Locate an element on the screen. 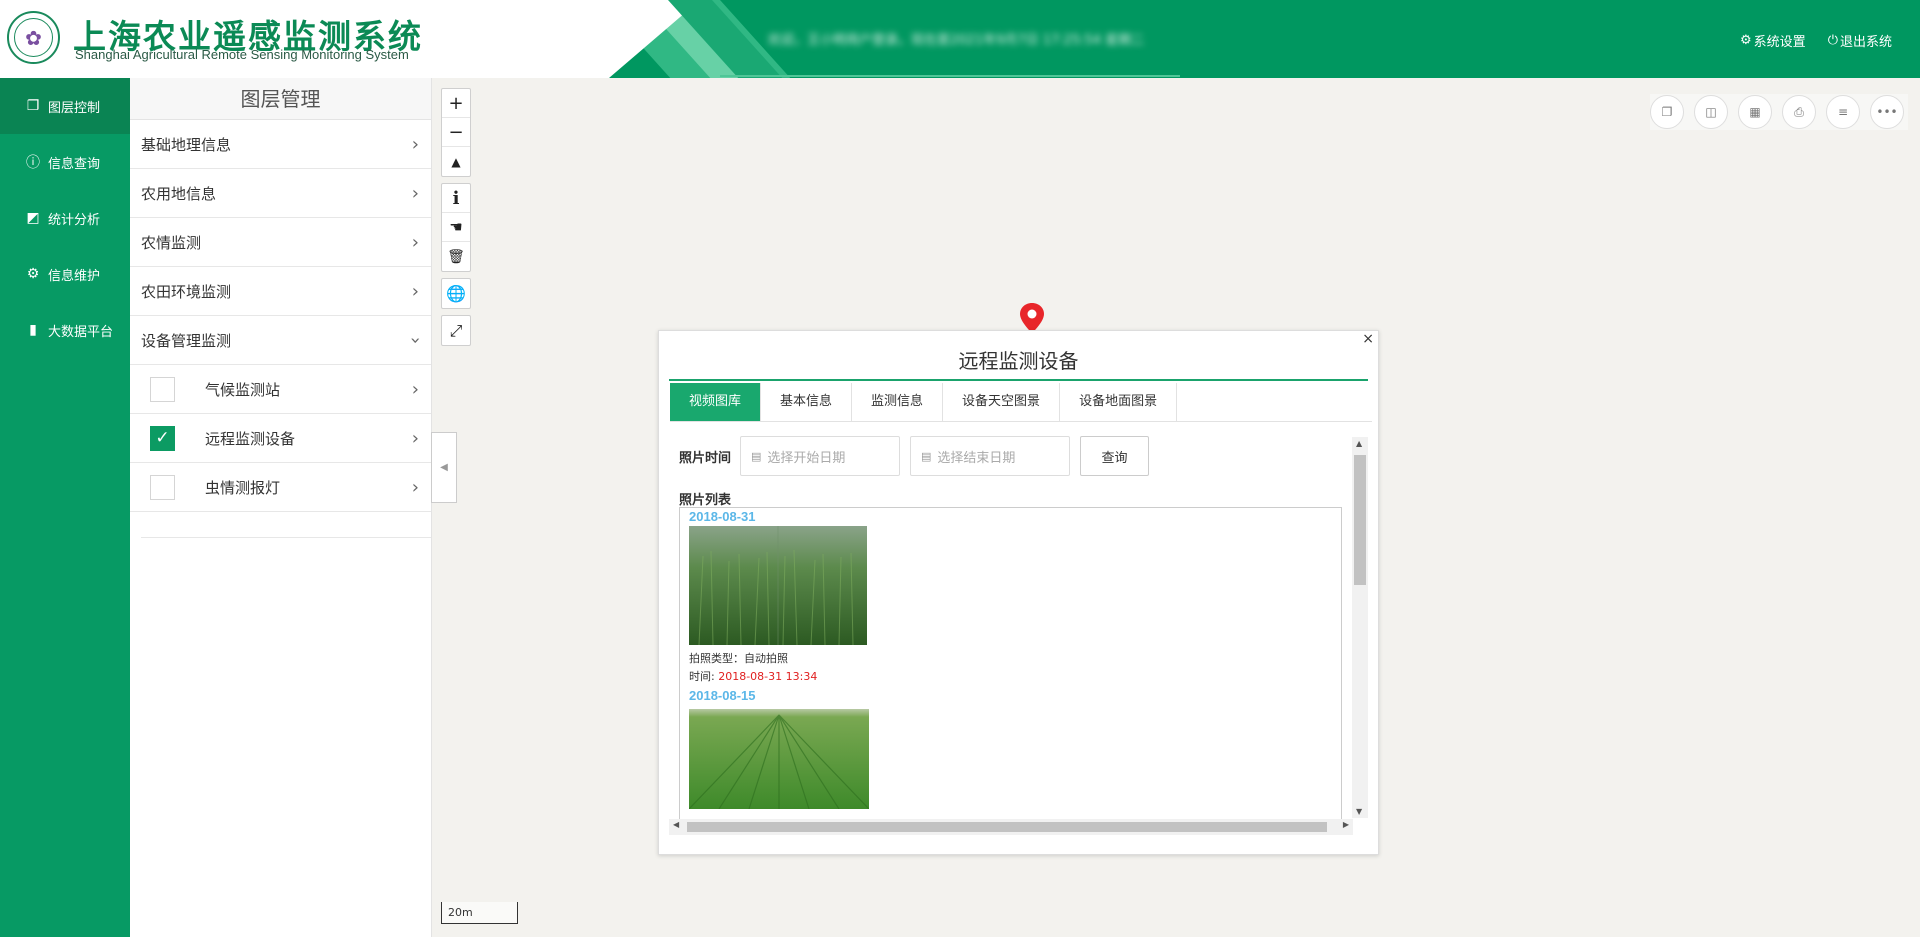 The width and height of the screenshot is (1920, 937). nav-item-statistics: ◩ 统计分析 is located at coordinates (65, 218).